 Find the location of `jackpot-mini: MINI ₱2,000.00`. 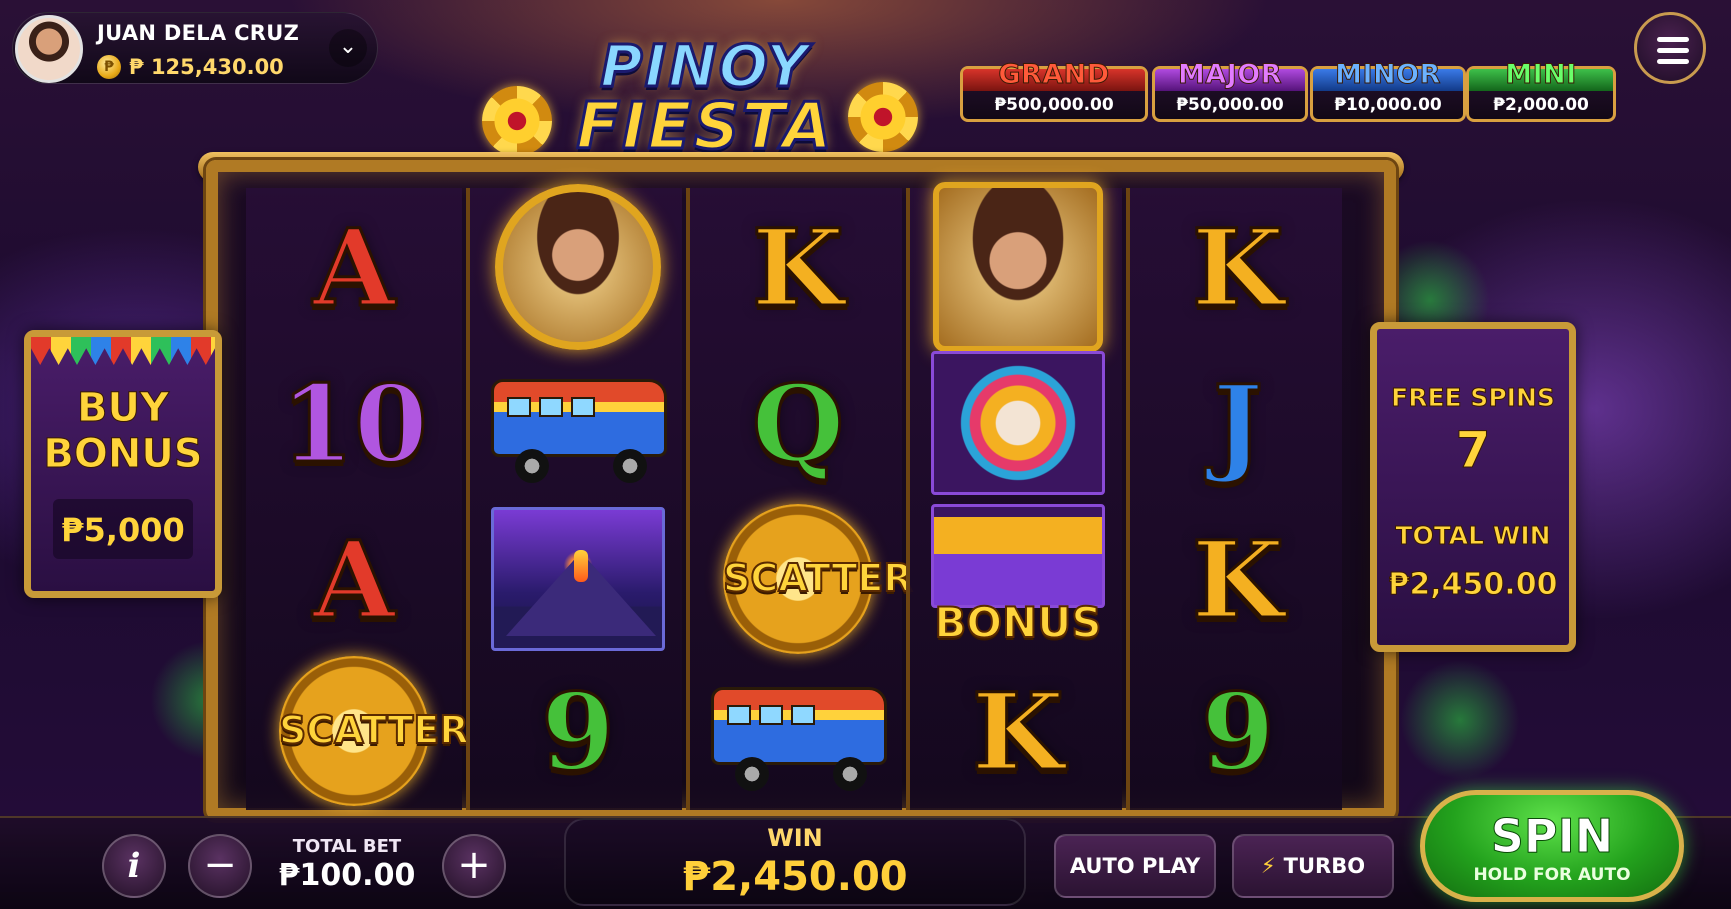

jackpot-mini: MINI ₱2,000.00 is located at coordinates (1541, 90).